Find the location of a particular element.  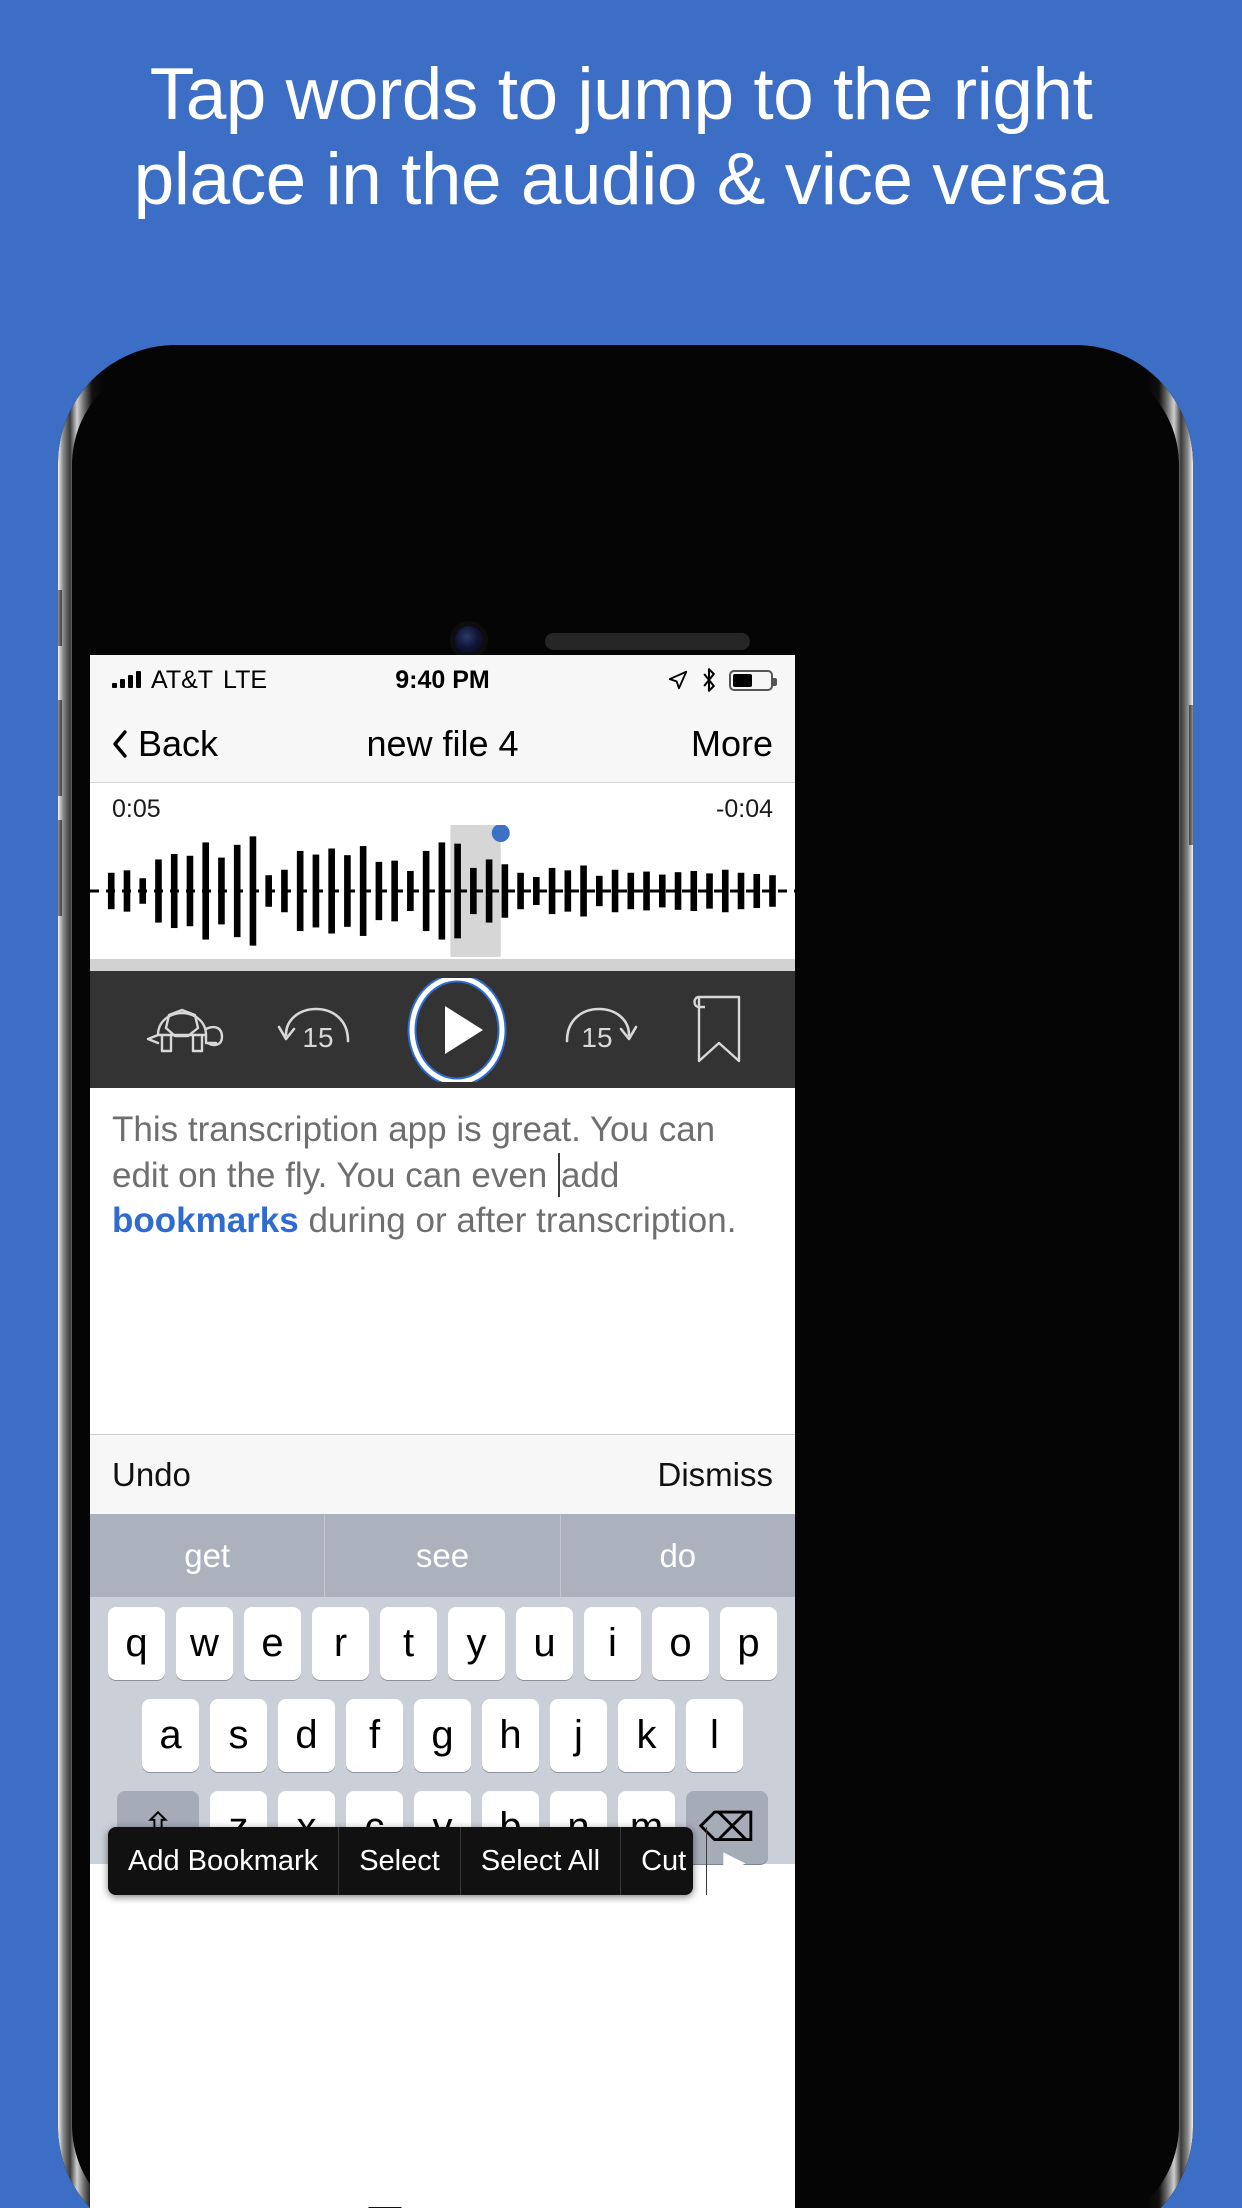

silent-switch is located at coordinates (60, 618).